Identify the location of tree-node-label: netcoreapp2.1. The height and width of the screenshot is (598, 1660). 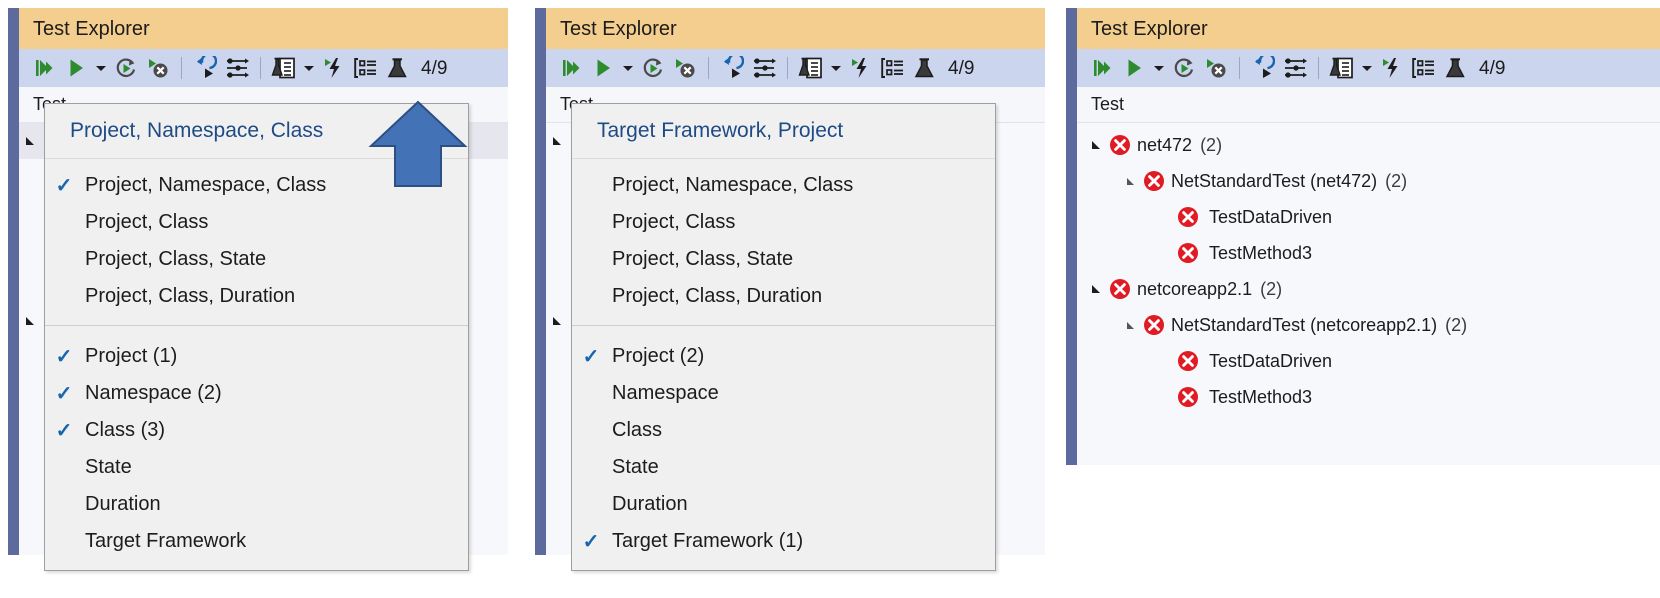
(1195, 288).